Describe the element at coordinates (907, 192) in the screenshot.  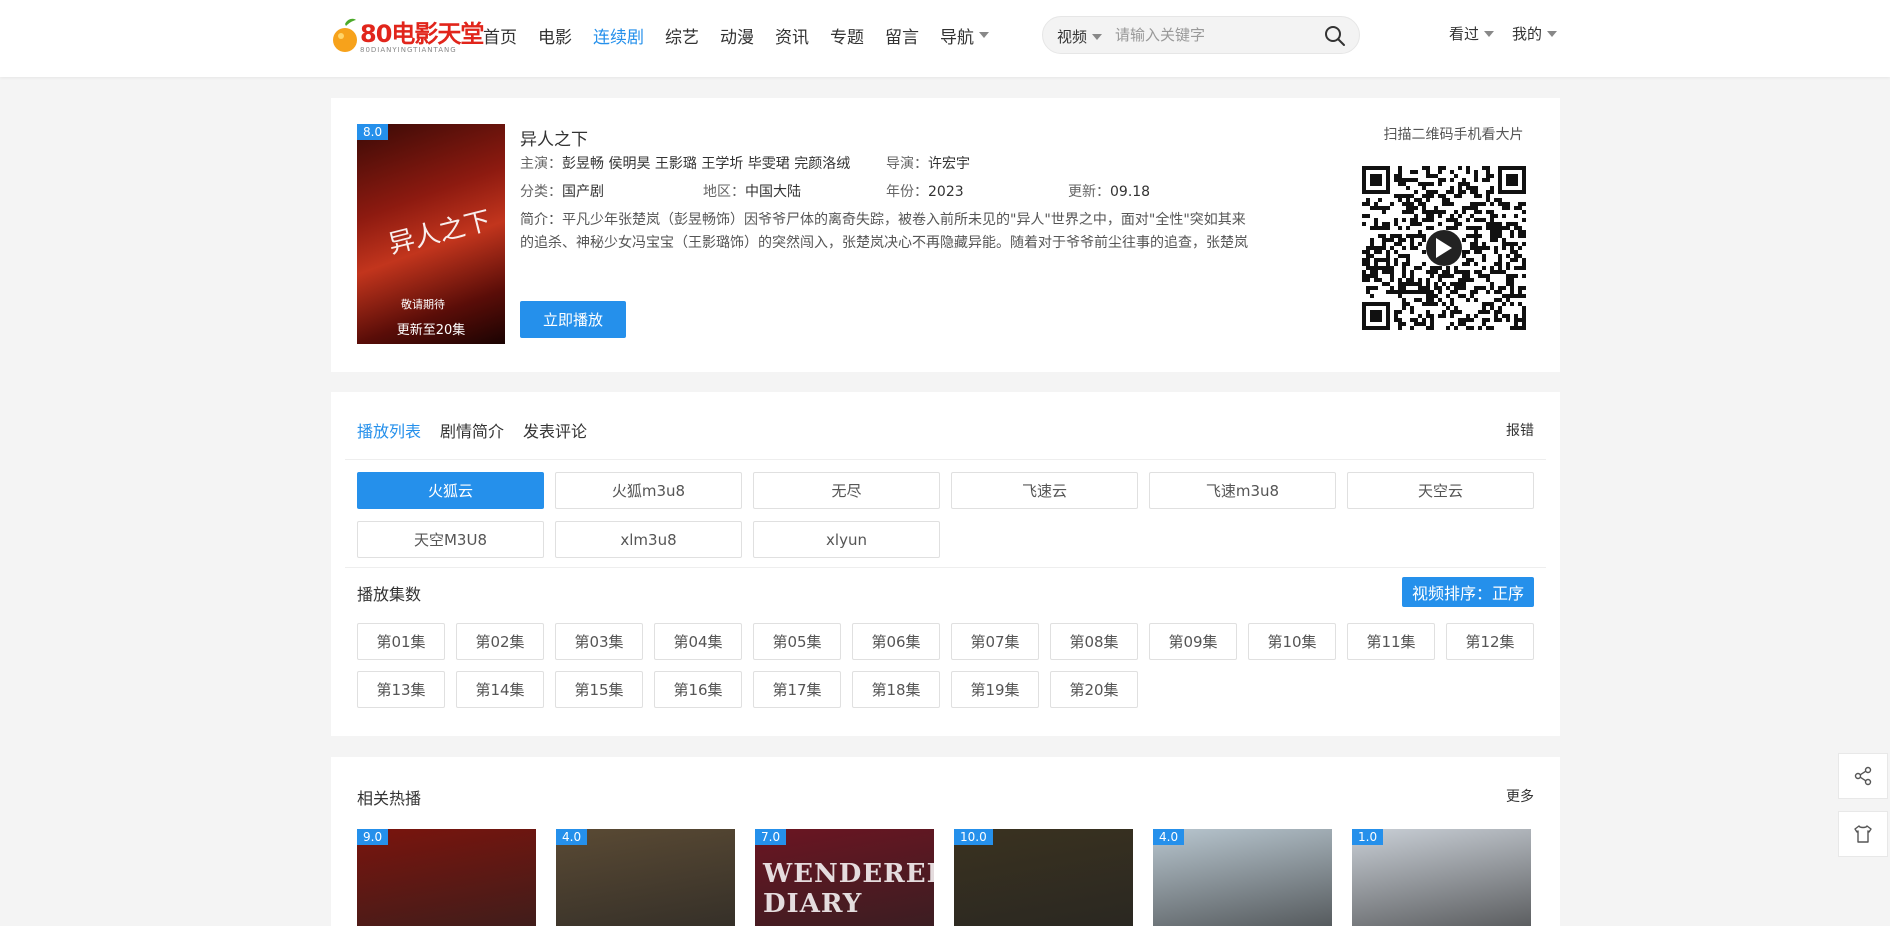
I see `year-label: 年份：` at that location.